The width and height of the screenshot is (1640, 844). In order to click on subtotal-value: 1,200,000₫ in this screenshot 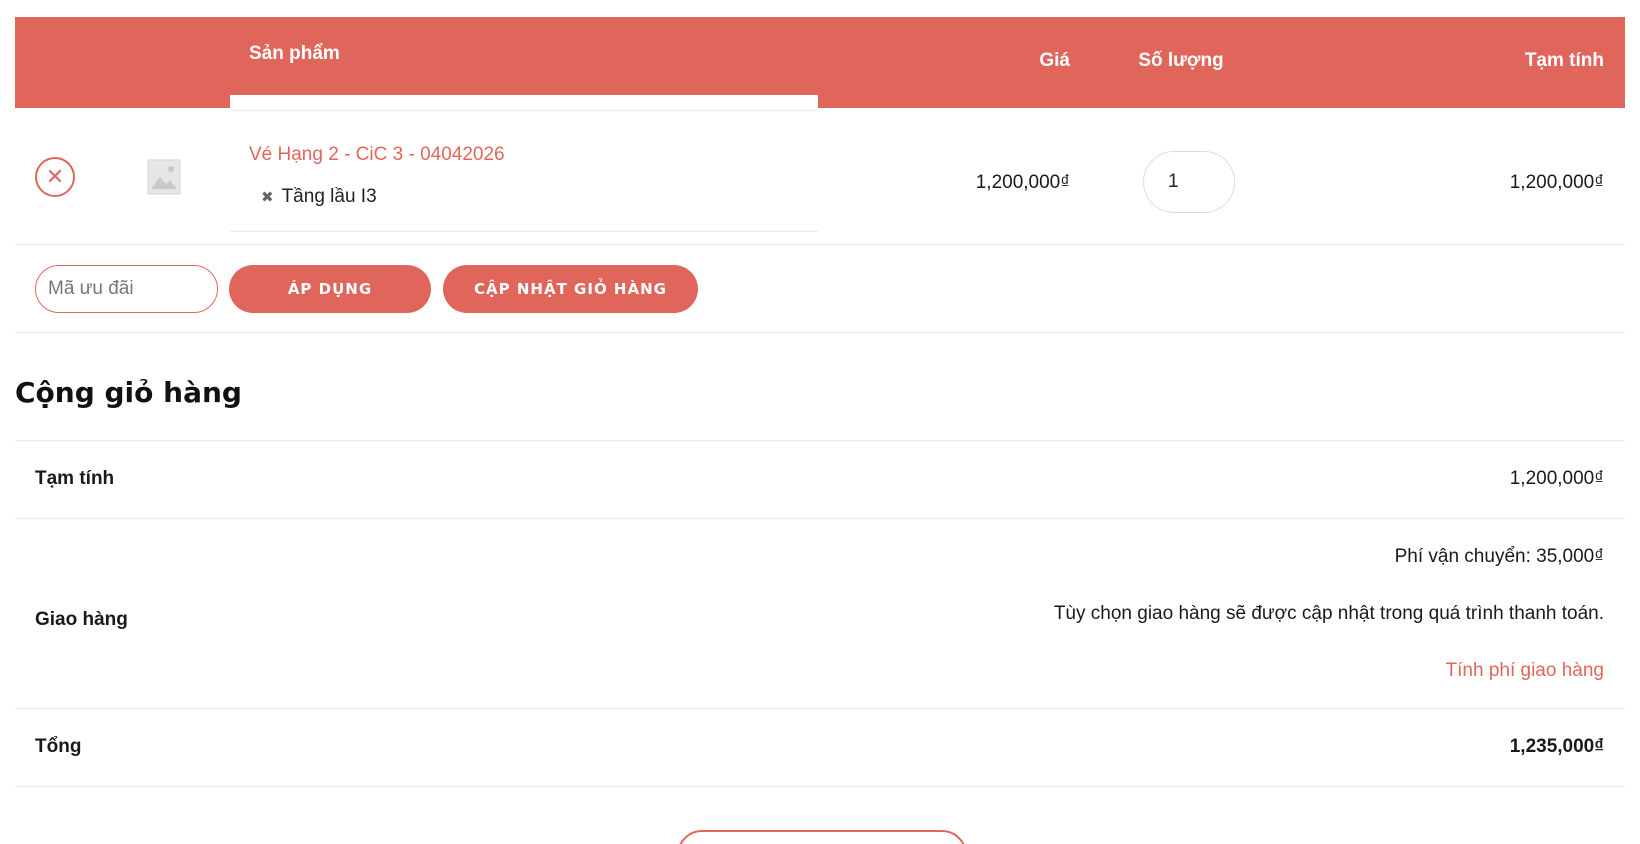, I will do `click(1556, 478)`.